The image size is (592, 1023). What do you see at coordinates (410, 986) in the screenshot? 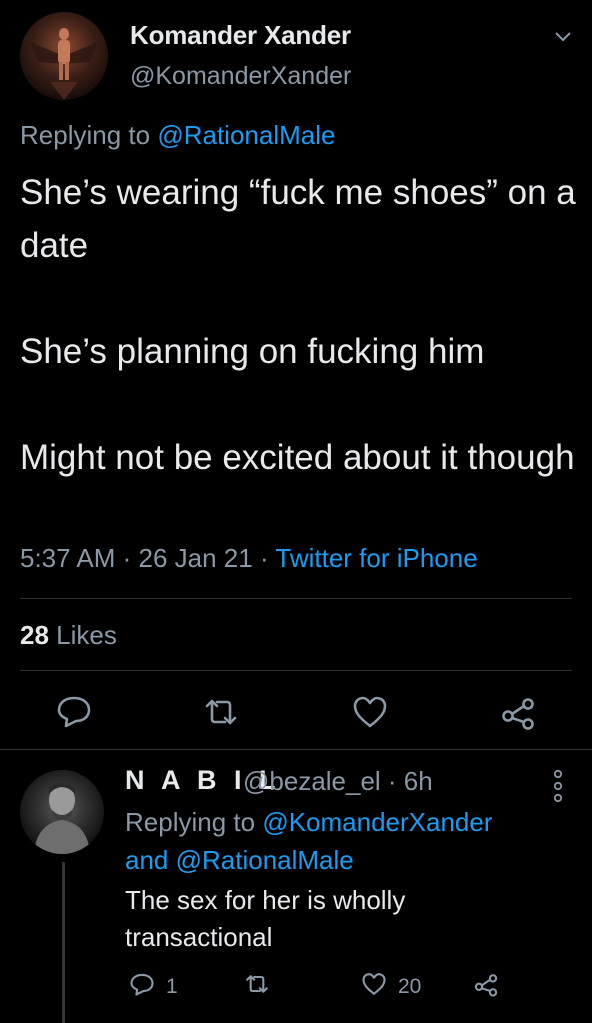
I see `like-count: 20` at bounding box center [410, 986].